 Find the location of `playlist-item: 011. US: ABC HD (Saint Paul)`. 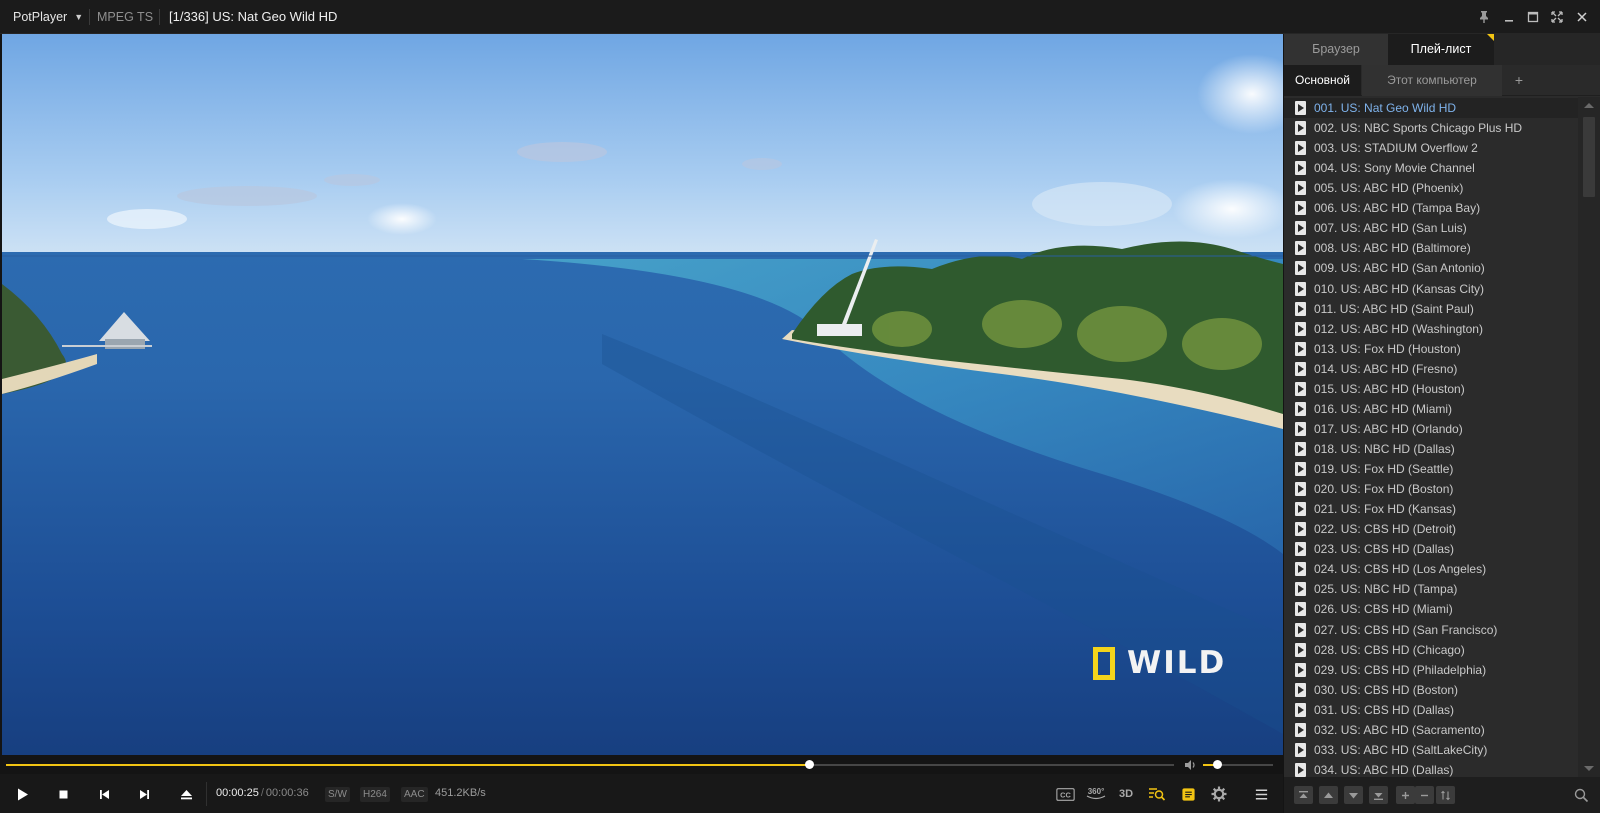

playlist-item: 011. US: ABC HD (Saint Paul) is located at coordinates (1431, 309).